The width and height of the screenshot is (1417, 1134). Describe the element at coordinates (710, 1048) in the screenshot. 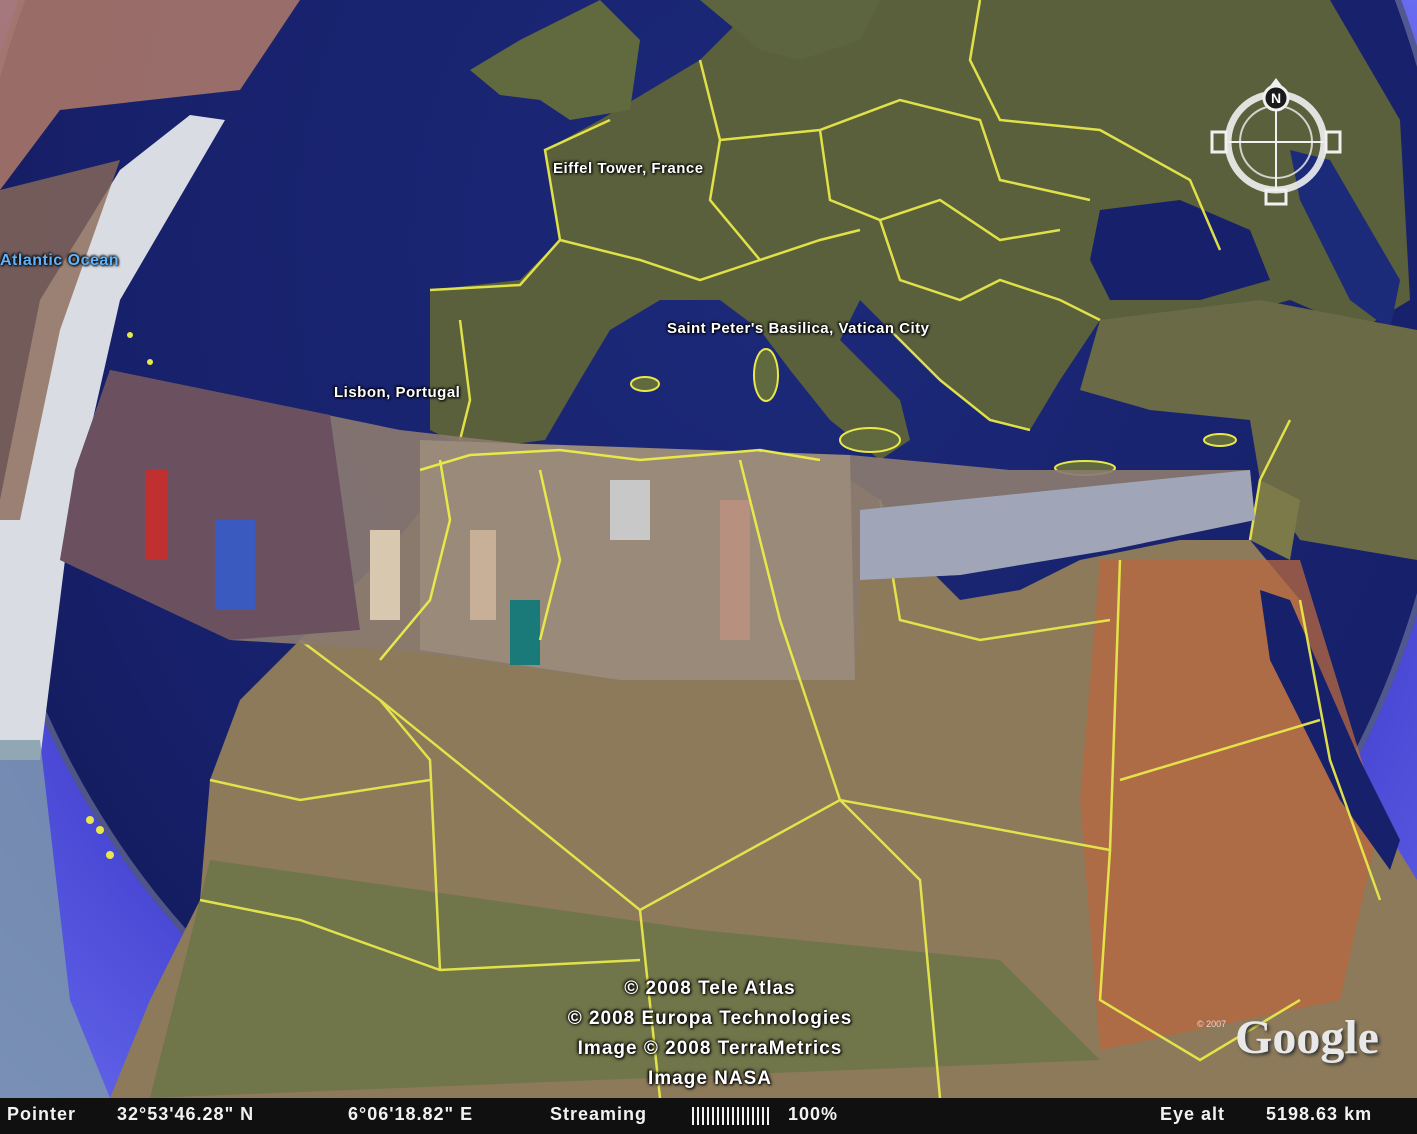

I see `credit-line: Image © 2008 TerraMetrics` at that location.